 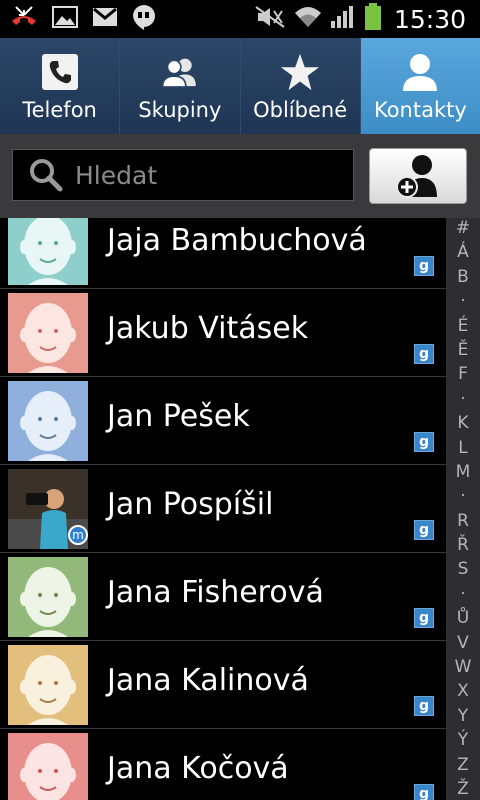 I want to click on tab-phone-label: Telefon, so click(x=59, y=110).